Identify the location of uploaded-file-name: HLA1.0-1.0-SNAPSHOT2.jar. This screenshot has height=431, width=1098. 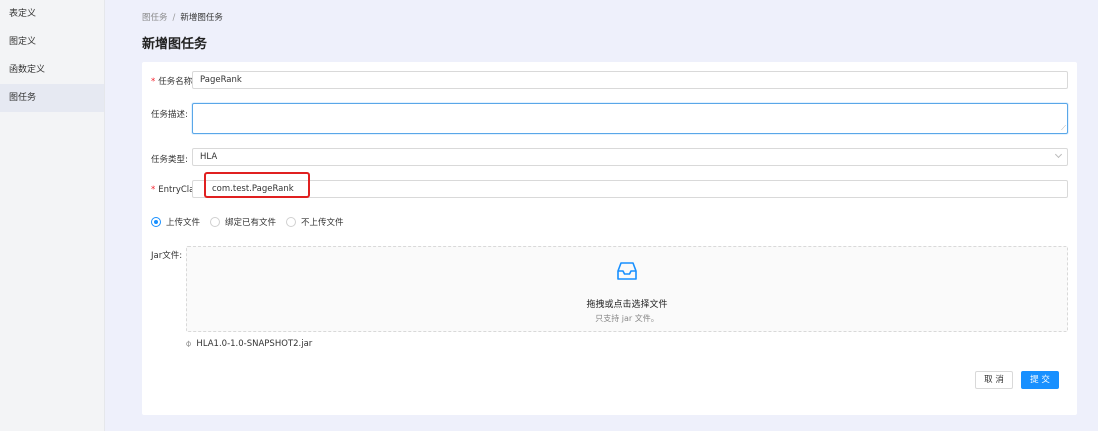
(254, 344).